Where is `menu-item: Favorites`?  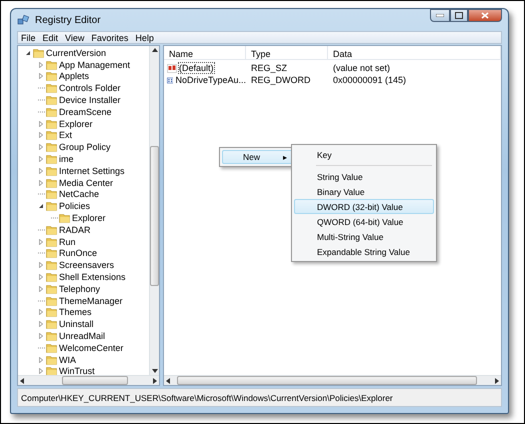 menu-item: Favorites is located at coordinates (109, 37).